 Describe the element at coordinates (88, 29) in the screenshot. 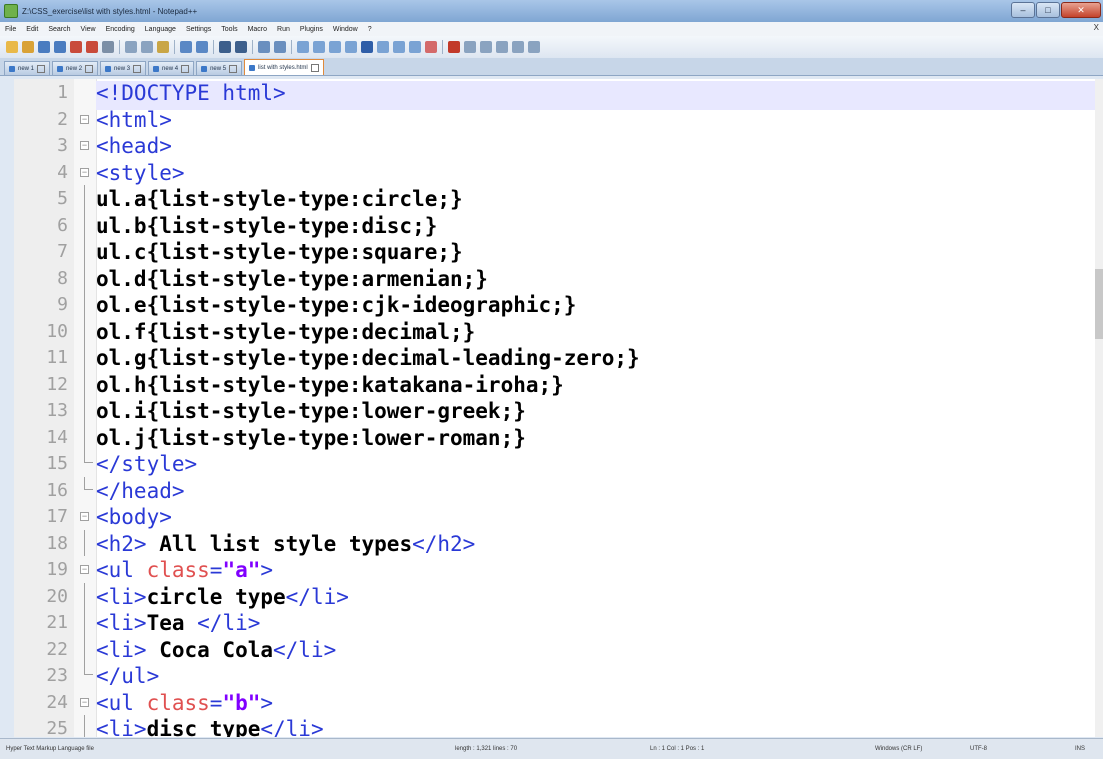

I see `menu-view: View` at that location.